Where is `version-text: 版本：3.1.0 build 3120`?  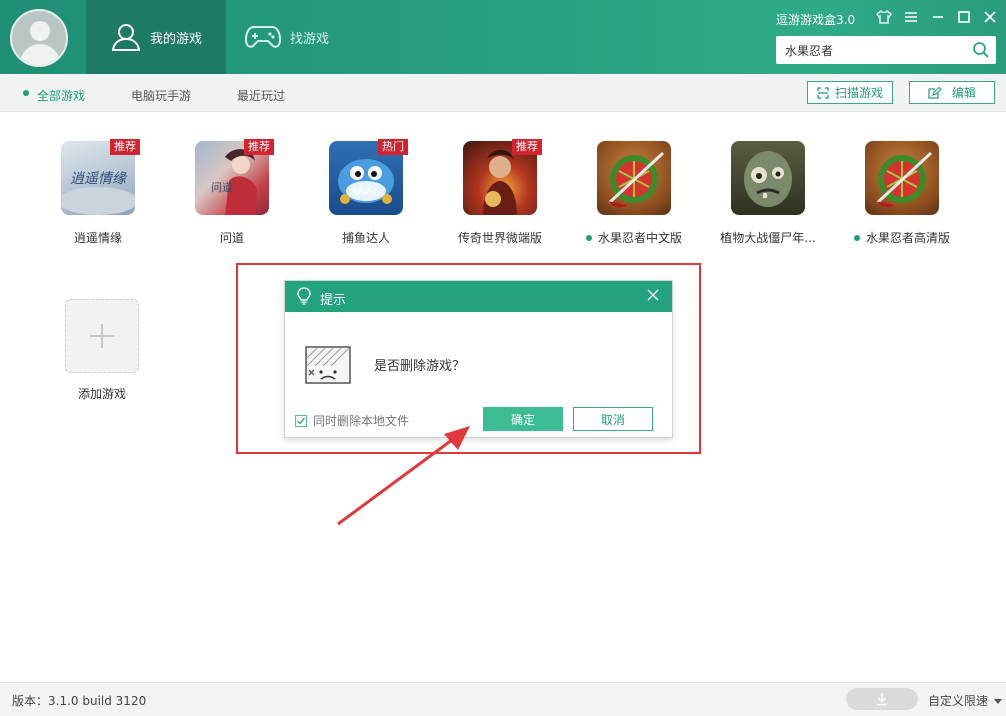 version-text: 版本：3.1.0 build 3120 is located at coordinates (79, 701).